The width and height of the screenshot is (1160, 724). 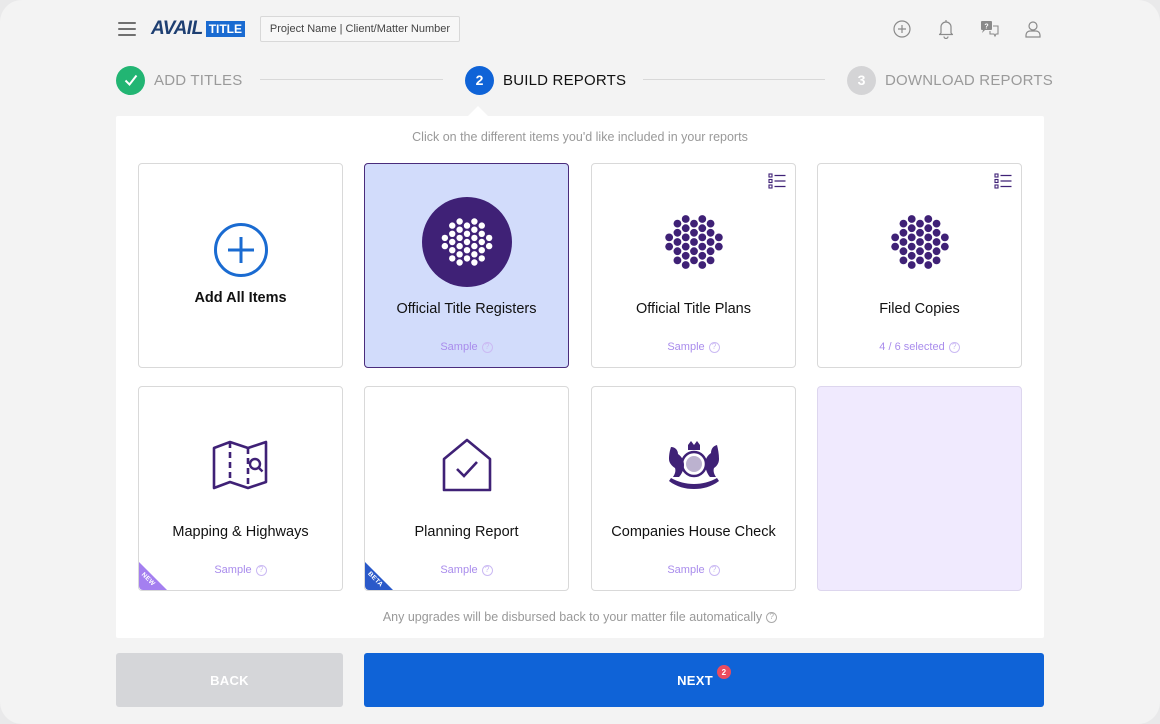 I want to click on step-number: 2, so click(x=479, y=80).